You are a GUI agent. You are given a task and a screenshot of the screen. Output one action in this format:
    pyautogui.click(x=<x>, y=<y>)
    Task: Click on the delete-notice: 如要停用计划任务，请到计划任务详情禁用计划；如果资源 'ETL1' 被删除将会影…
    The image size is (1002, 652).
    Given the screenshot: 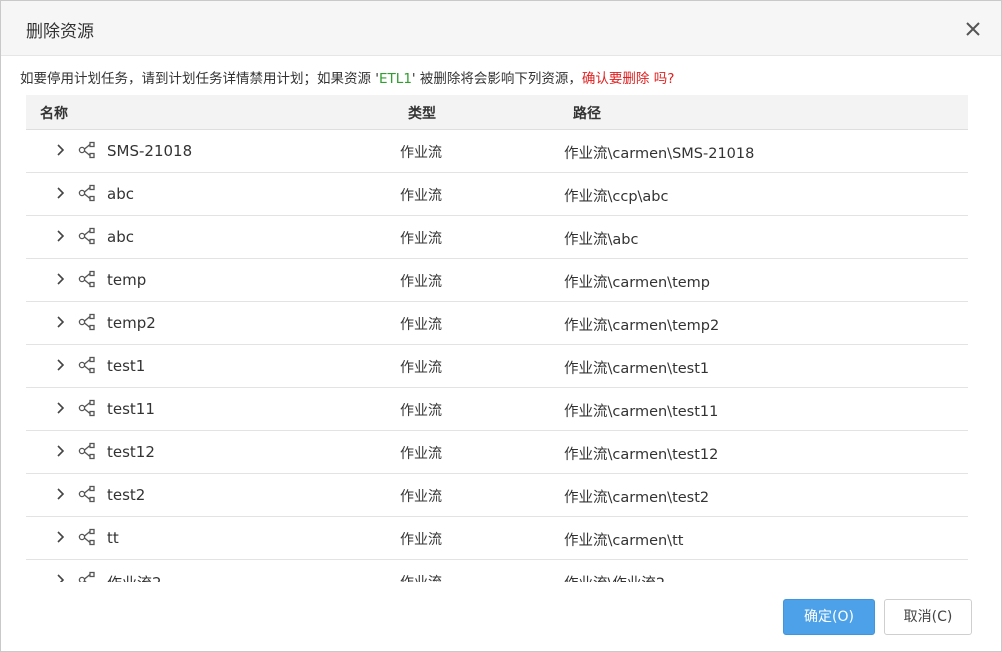 What is the action you would take?
    pyautogui.click(x=347, y=77)
    